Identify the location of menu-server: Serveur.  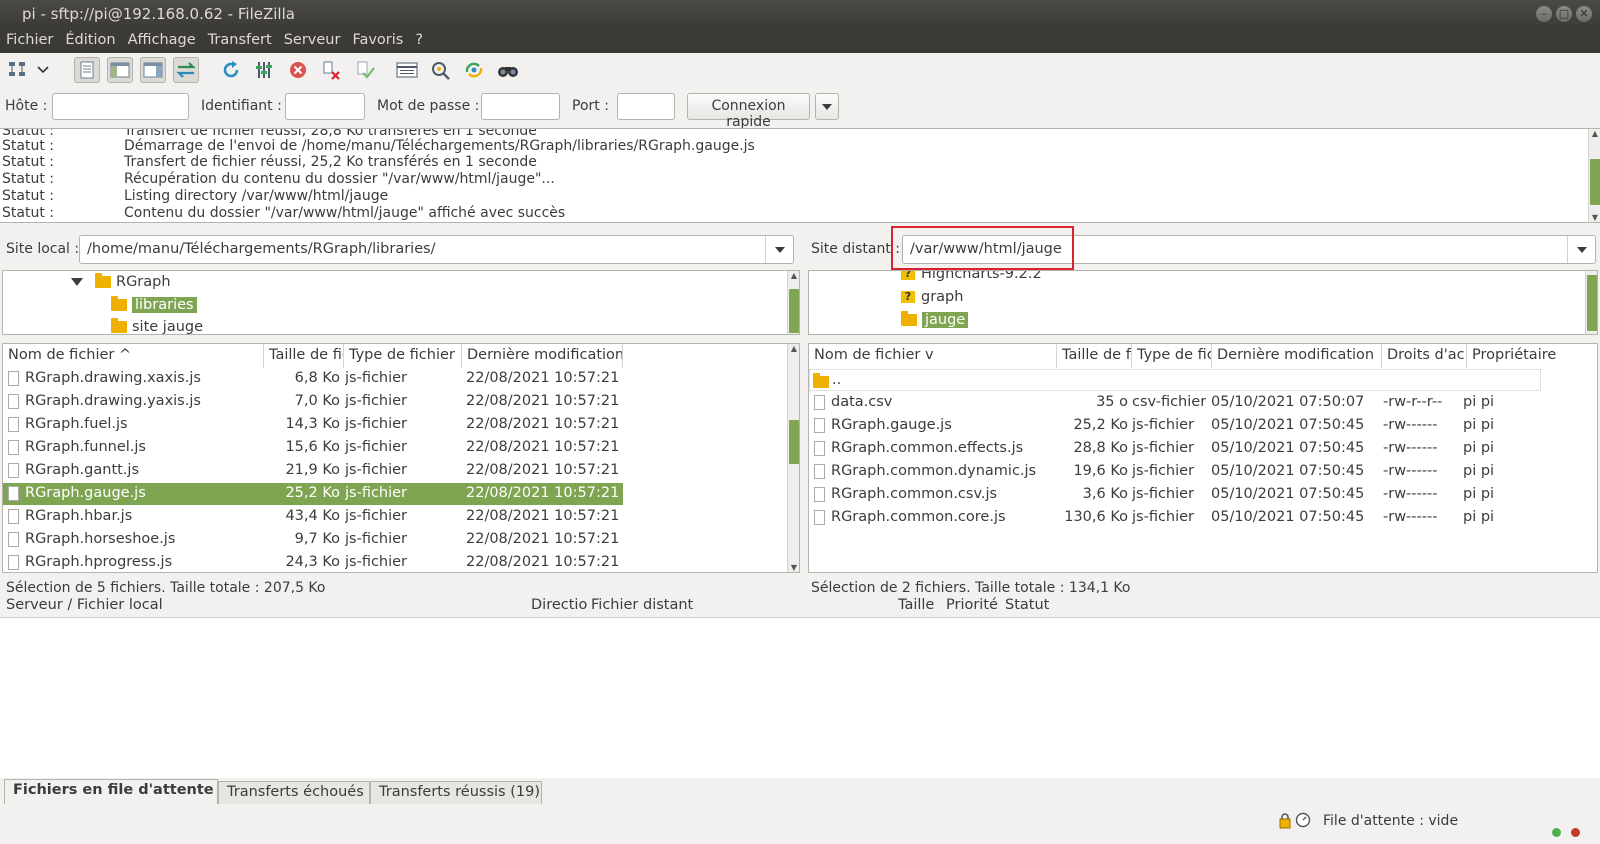
(312, 41).